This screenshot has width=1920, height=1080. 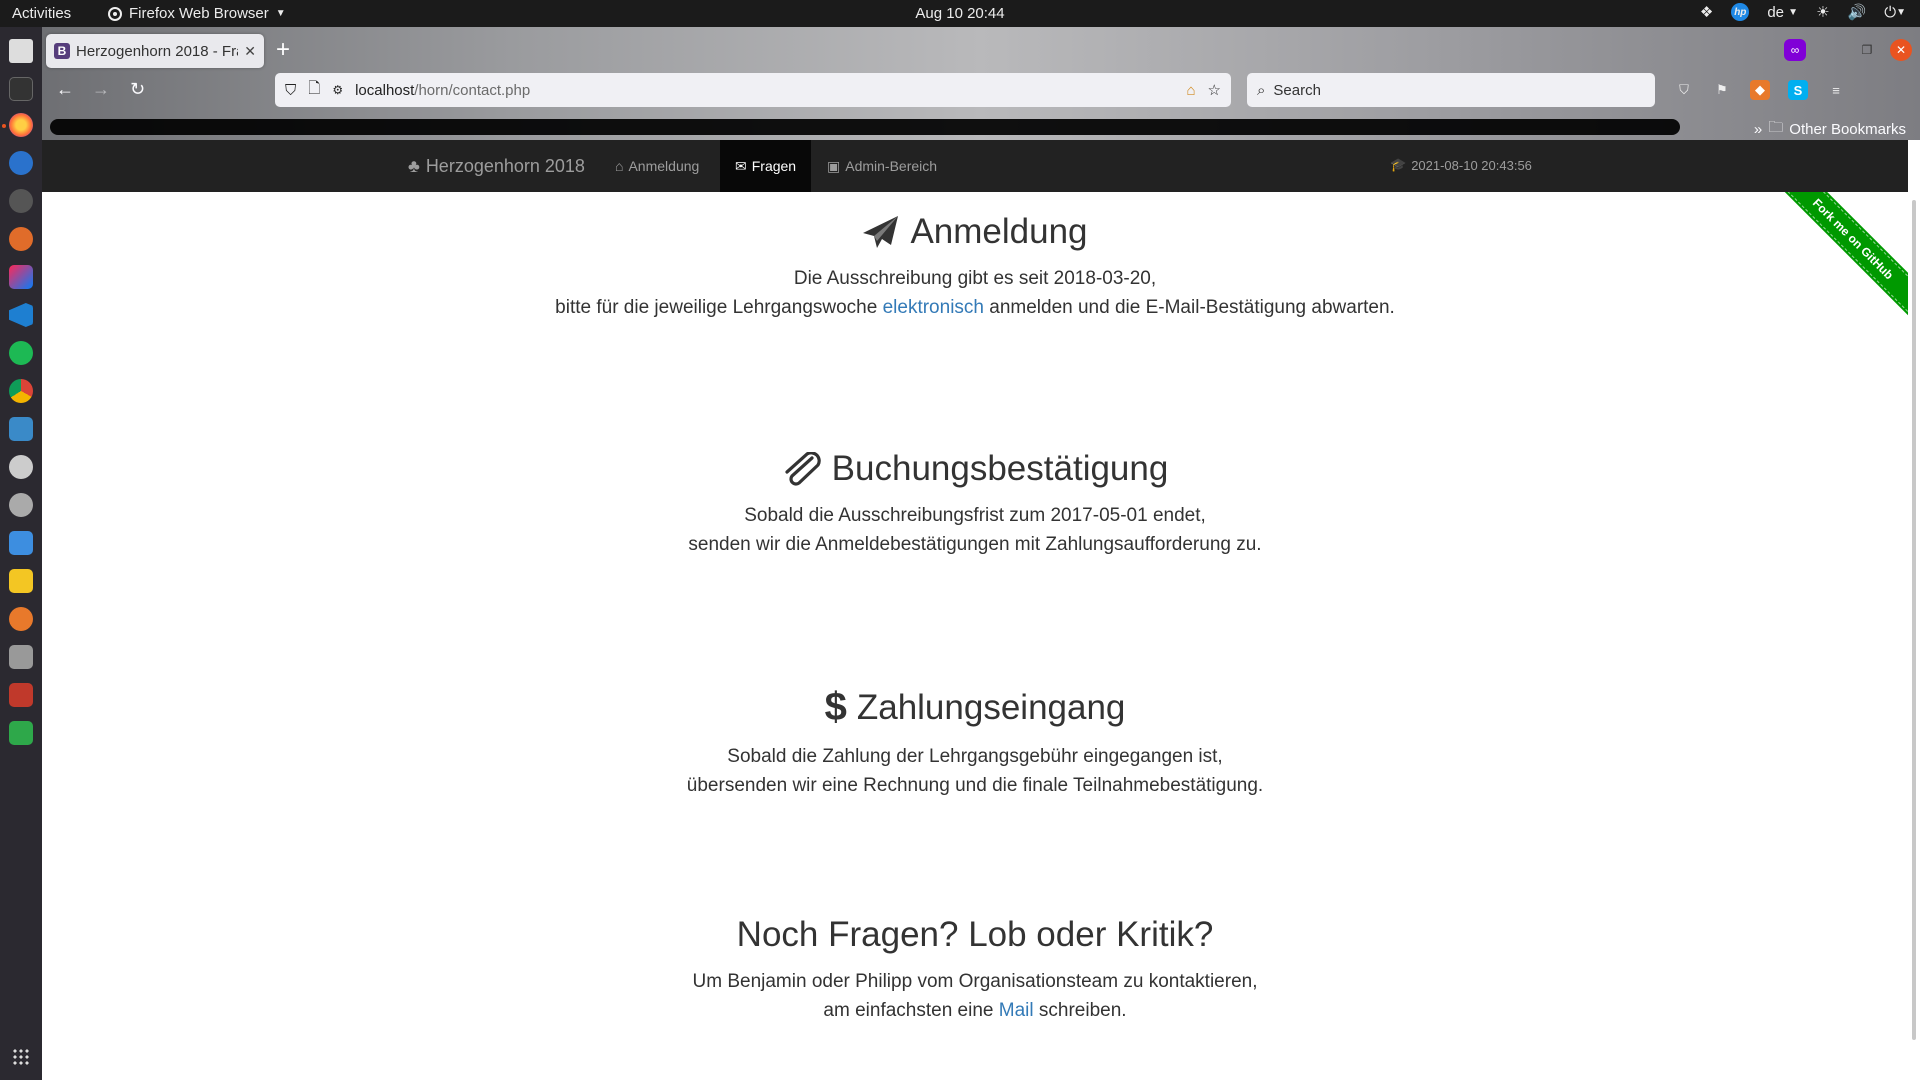 I want to click on other-bookmarks: » 🗀 Other Bookmarks, so click(x=1830, y=129).